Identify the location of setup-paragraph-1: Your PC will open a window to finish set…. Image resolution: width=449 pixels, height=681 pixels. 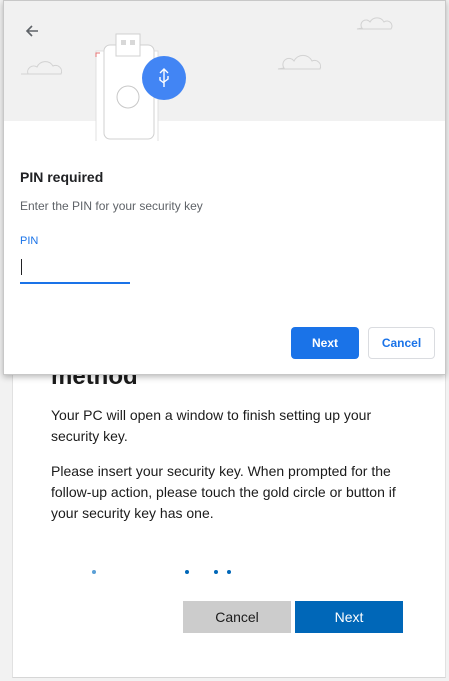
(211, 425).